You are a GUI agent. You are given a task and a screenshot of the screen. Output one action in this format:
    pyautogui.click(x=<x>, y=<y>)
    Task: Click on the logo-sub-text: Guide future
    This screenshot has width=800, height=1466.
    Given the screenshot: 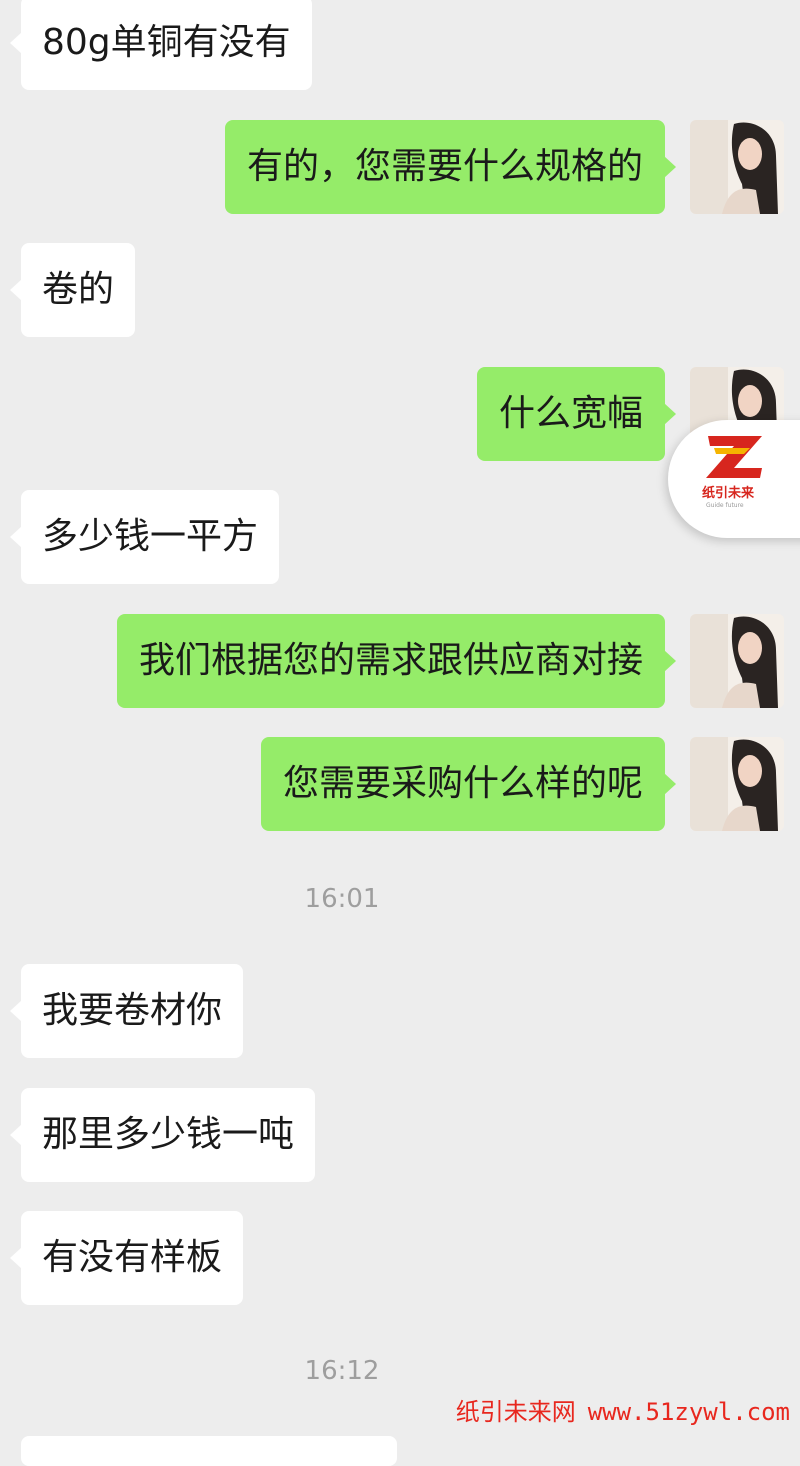 What is the action you would take?
    pyautogui.click(x=725, y=505)
    